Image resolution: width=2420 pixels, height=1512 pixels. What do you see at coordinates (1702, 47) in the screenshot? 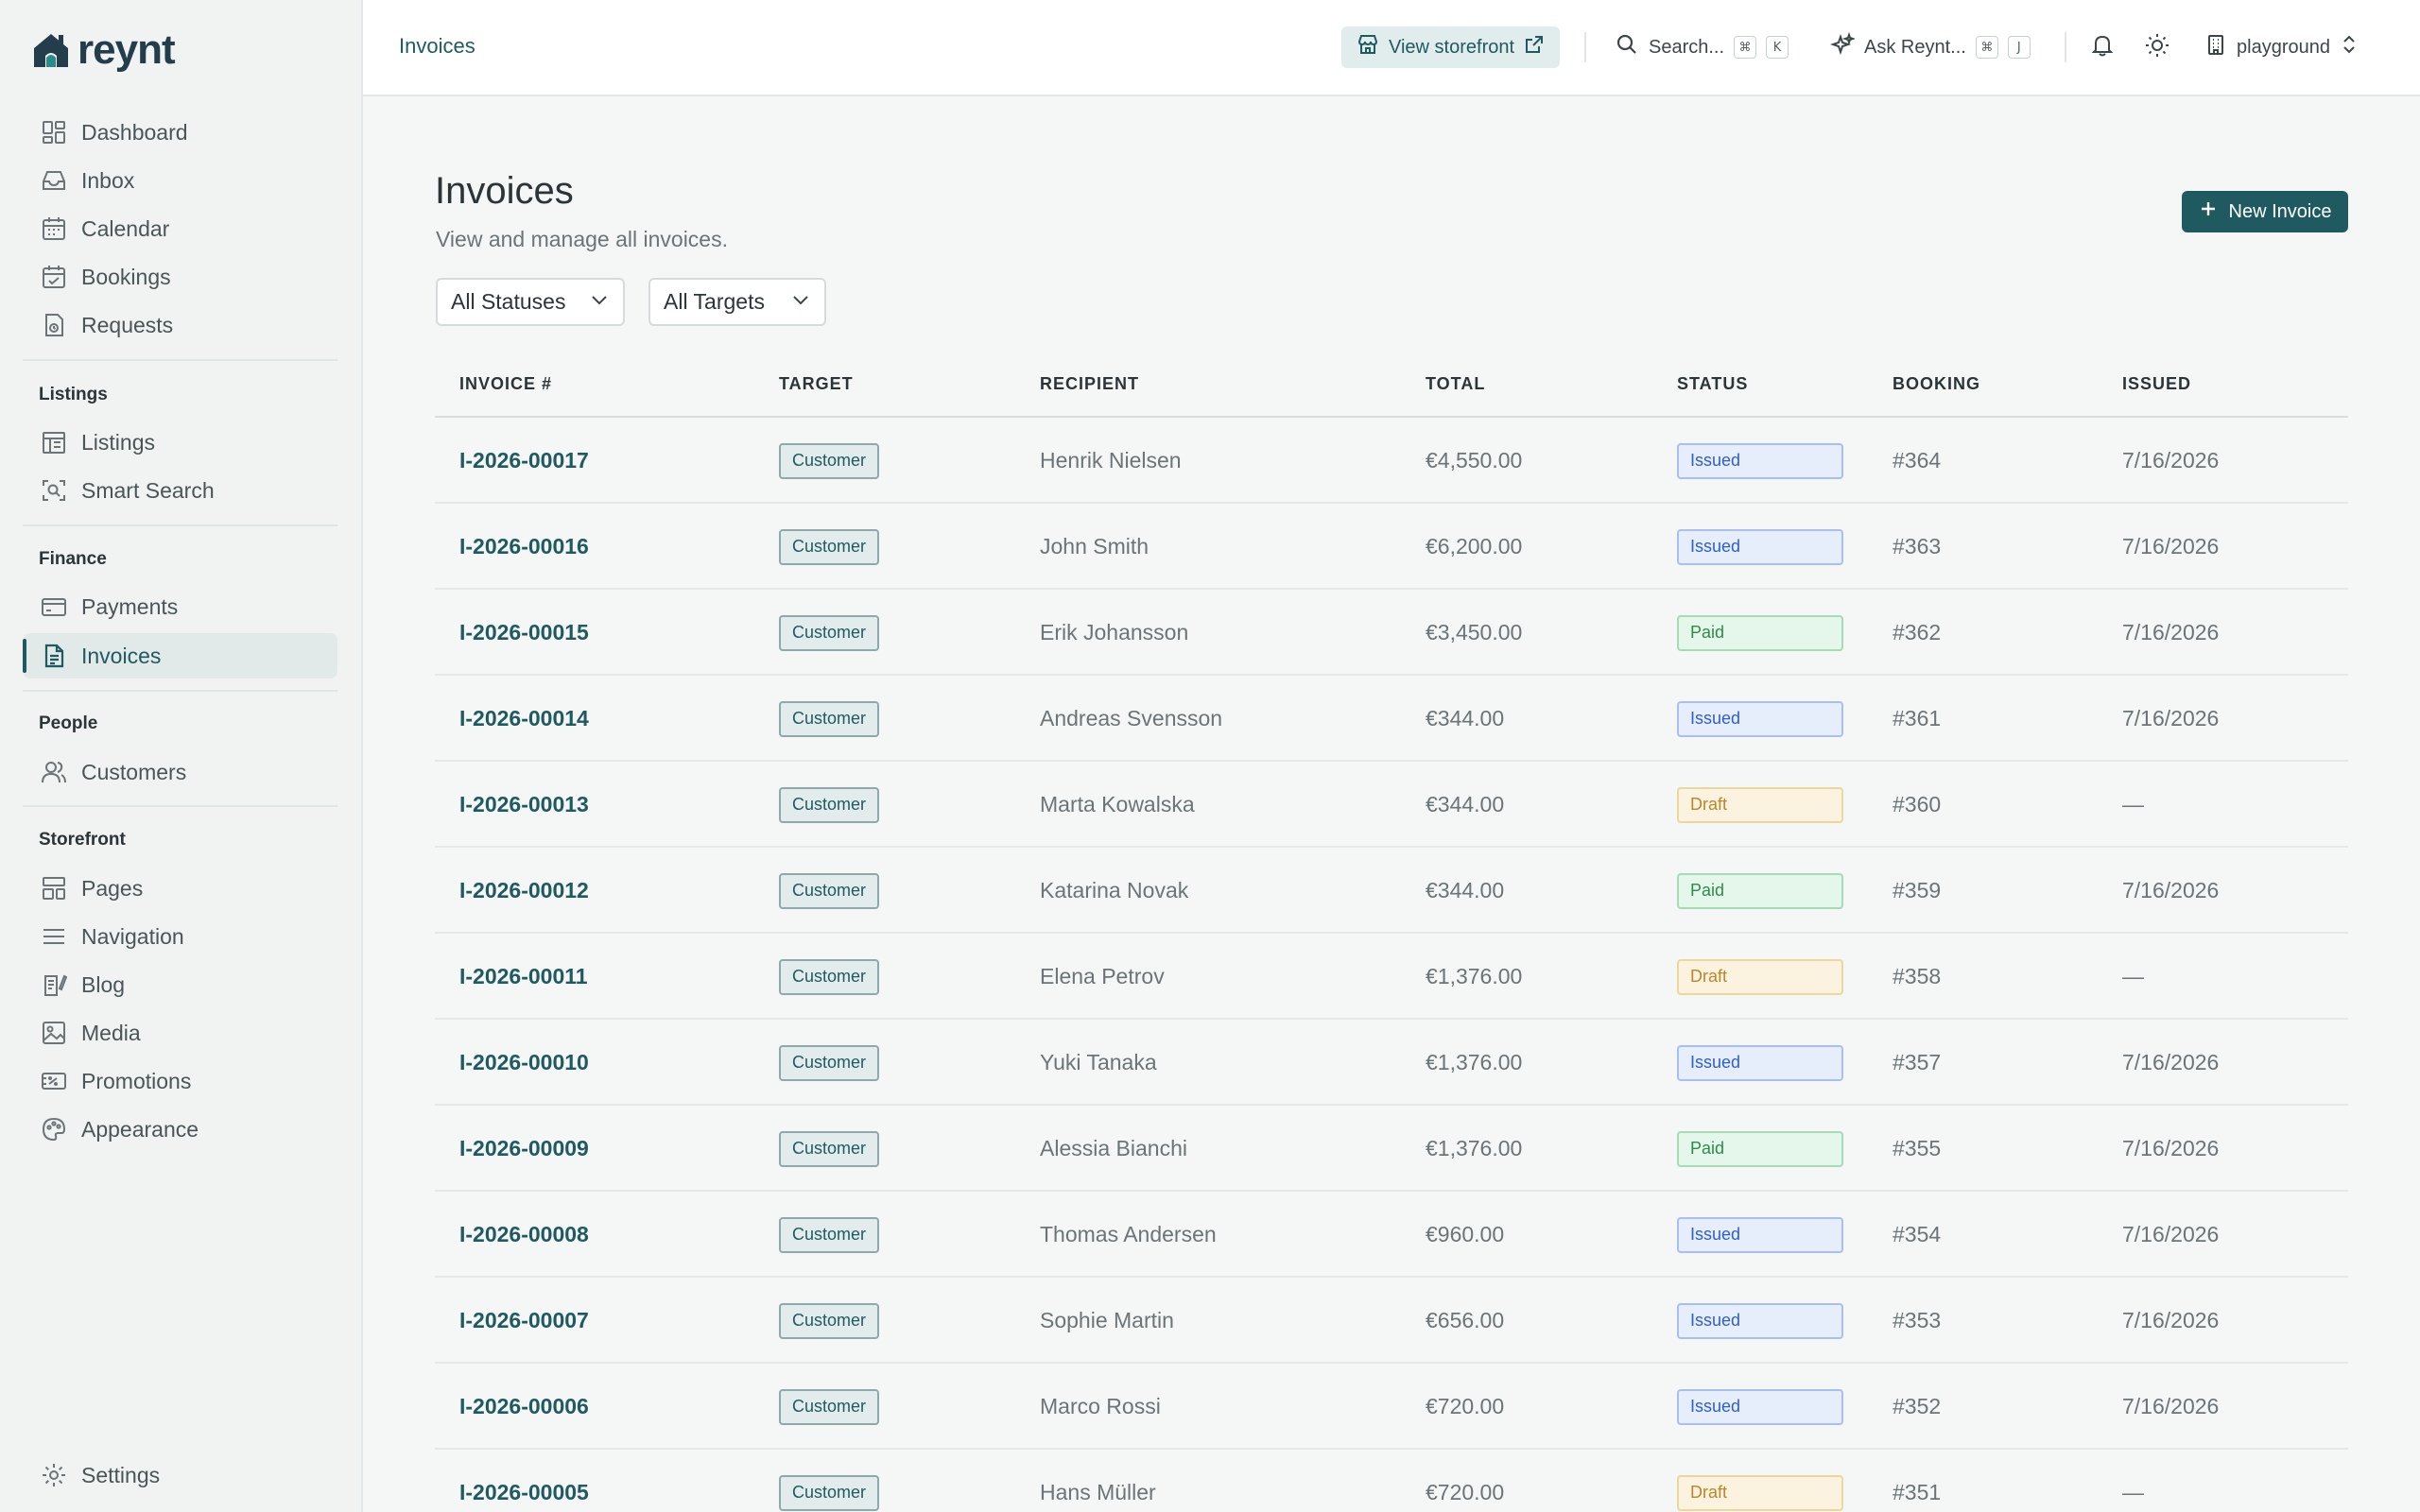
I see `search-button: Search... ⌘ K` at bounding box center [1702, 47].